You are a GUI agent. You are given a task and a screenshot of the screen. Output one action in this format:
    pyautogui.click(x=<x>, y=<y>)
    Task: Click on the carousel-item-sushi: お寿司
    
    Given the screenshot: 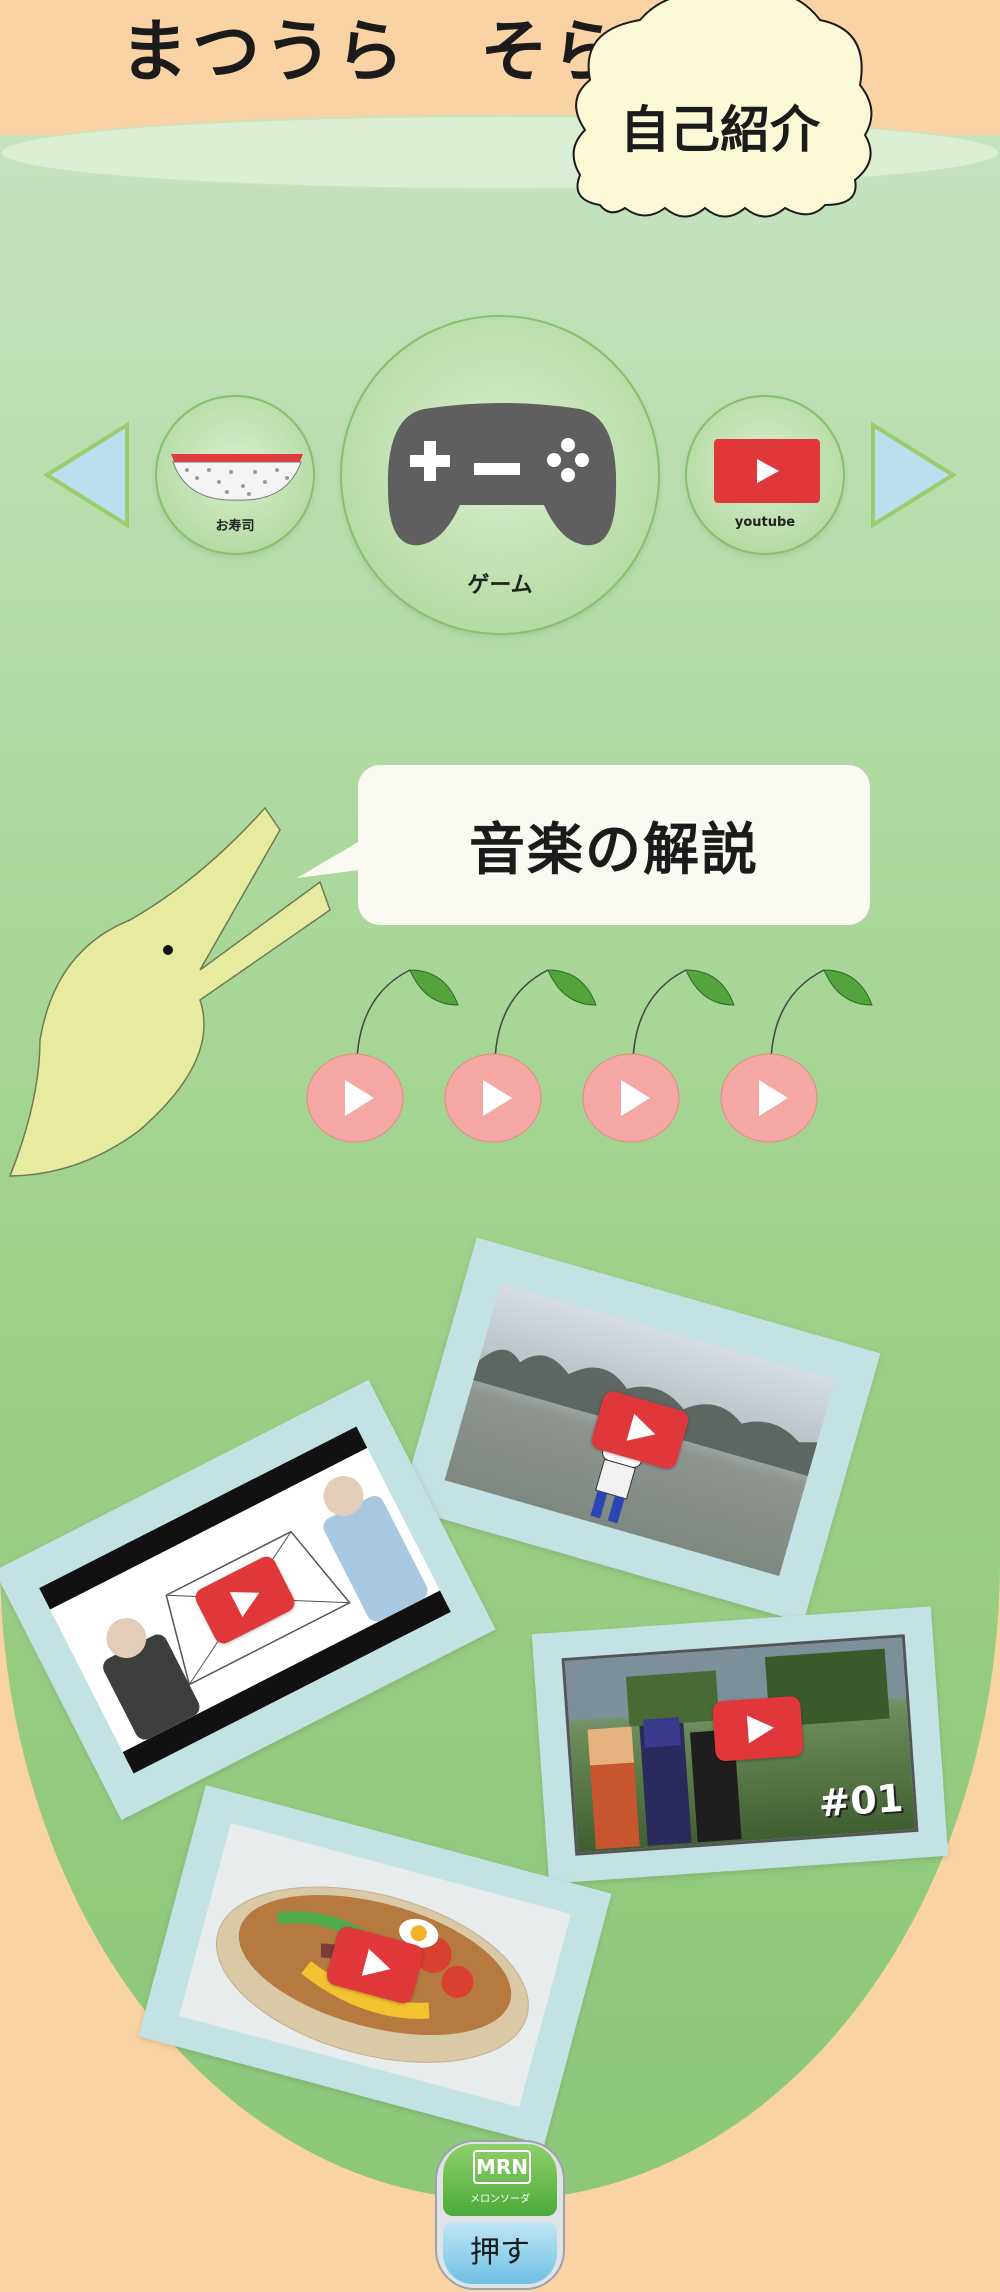 What is the action you would take?
    pyautogui.click(x=235, y=475)
    